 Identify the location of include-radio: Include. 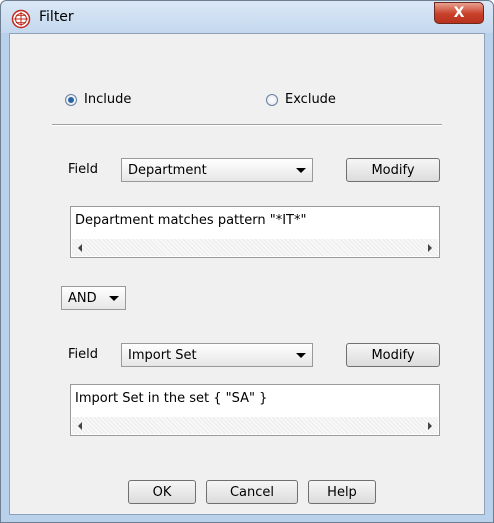
(98, 99).